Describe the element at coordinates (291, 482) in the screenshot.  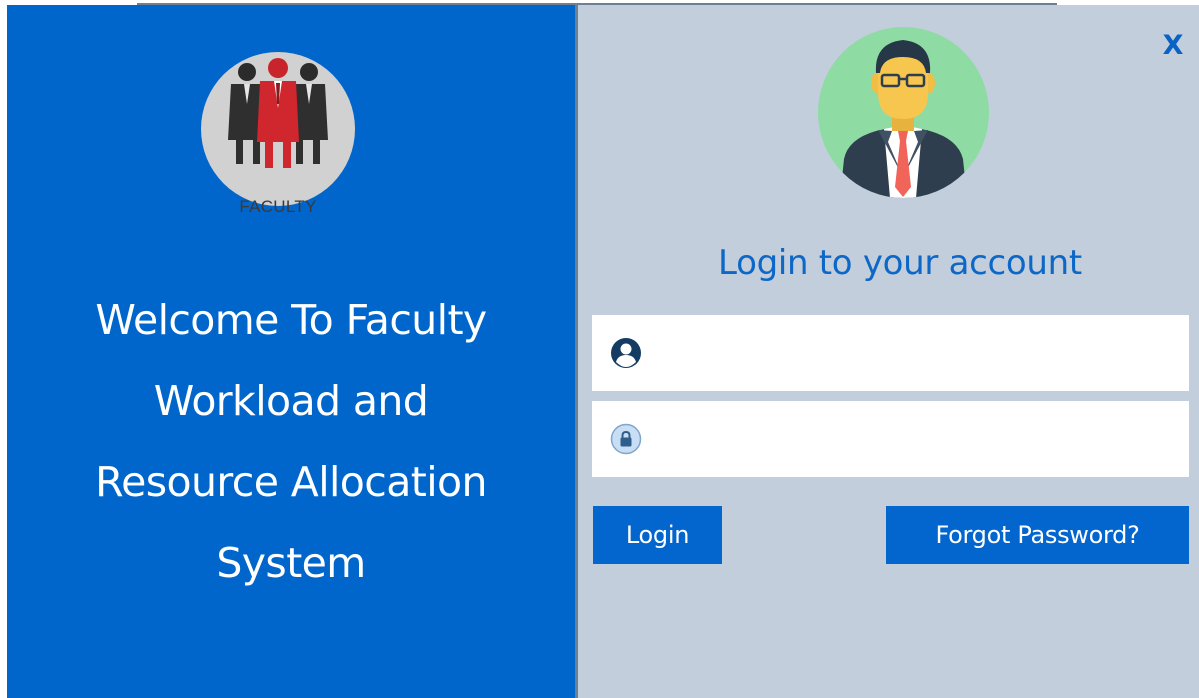
I see `welcome-line: Resource Allocation` at that location.